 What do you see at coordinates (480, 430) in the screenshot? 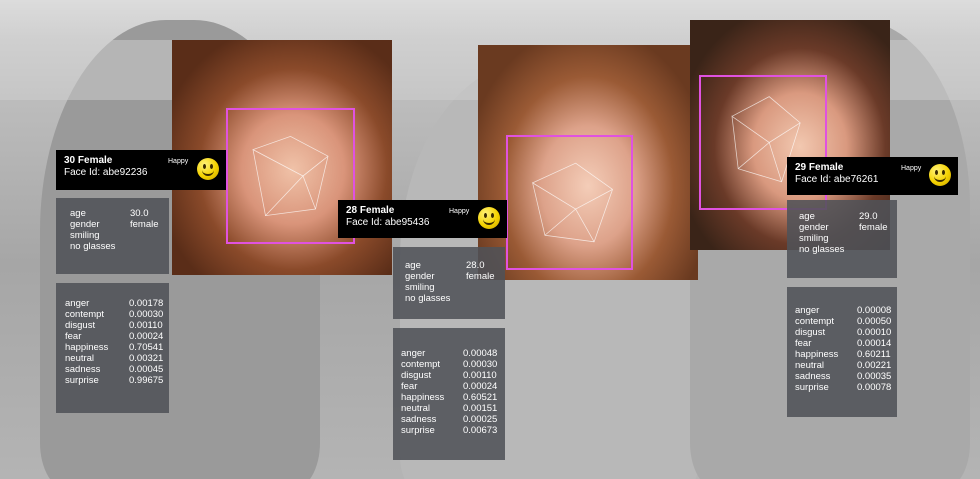
I see `emotion-score: 0.00673` at bounding box center [480, 430].